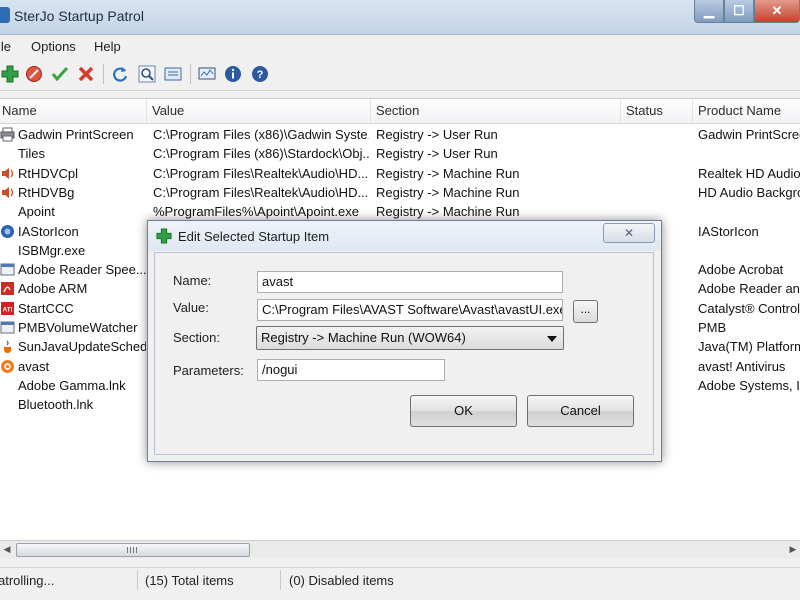 Image resolution: width=800 pixels, height=600 pixels. I want to click on java-icon, so click(7, 346).